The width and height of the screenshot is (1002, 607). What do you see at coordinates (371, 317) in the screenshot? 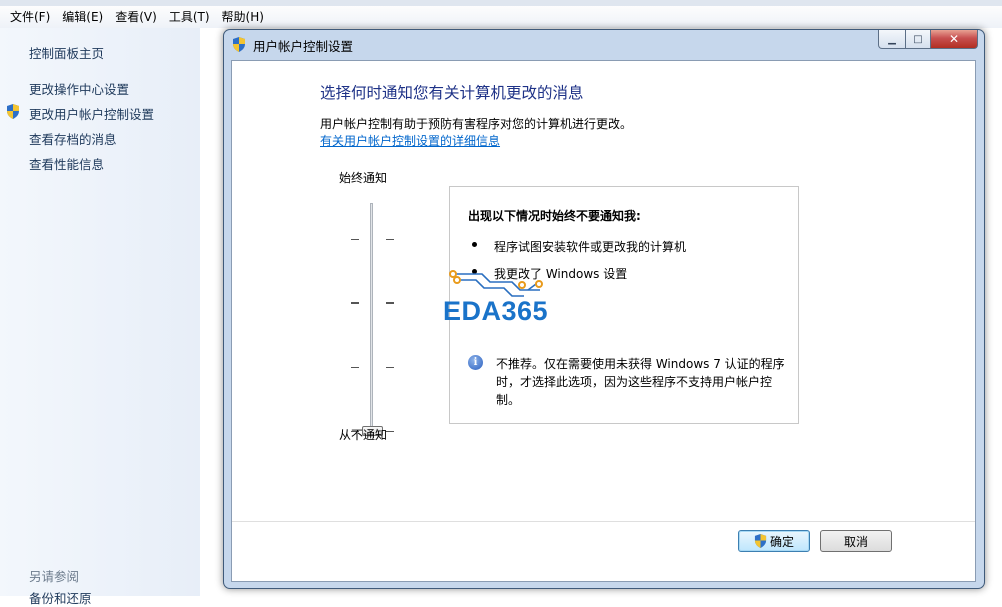
I see `notification-slider-track` at bounding box center [371, 317].